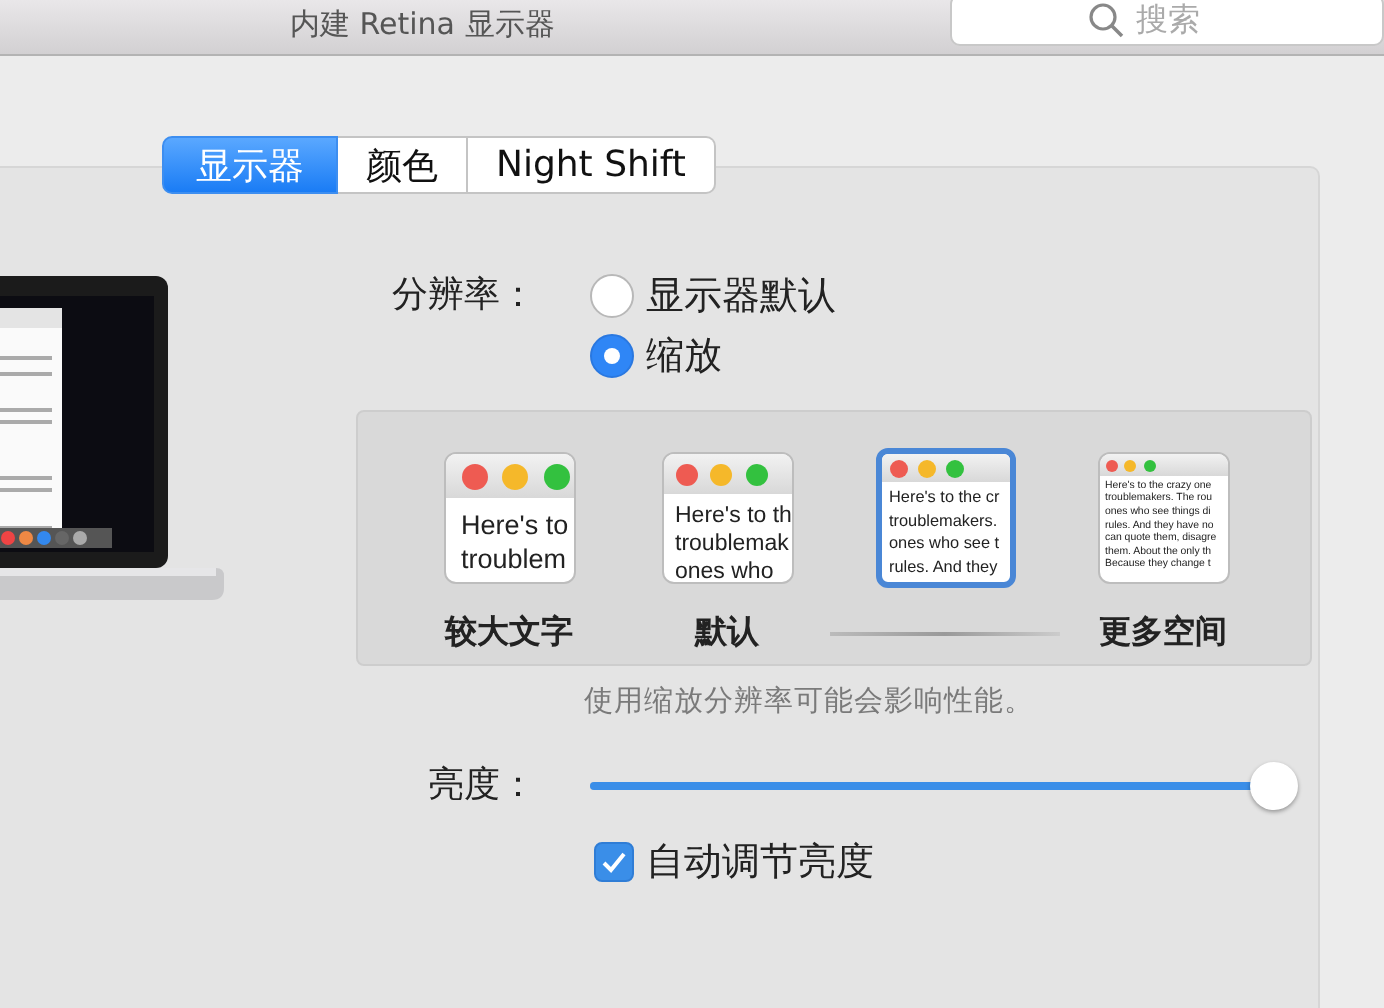 The height and width of the screenshot is (1008, 1384). I want to click on preview-text: Here's to the cr, so click(945, 498).